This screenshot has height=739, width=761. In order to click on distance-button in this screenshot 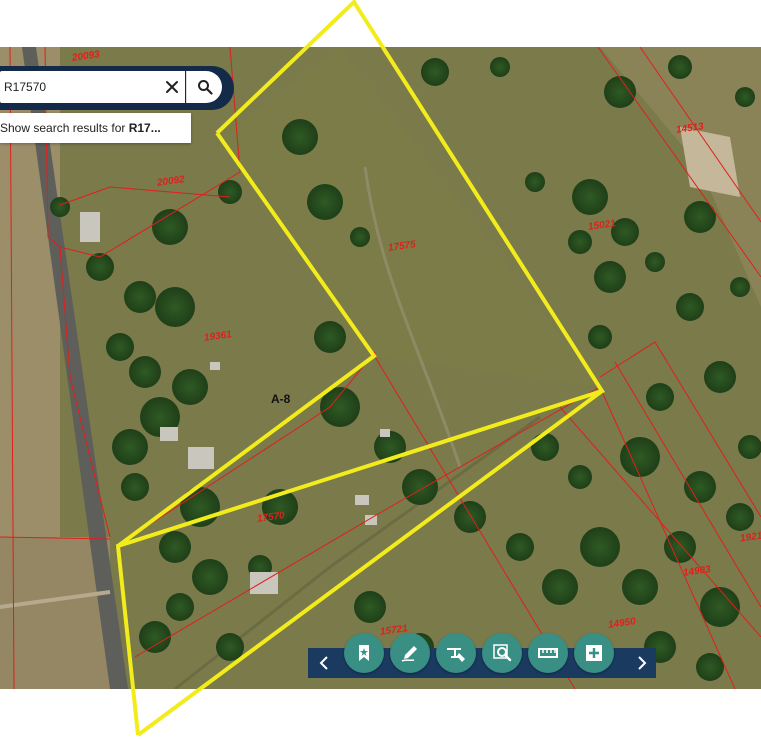, I will do `click(548, 653)`.